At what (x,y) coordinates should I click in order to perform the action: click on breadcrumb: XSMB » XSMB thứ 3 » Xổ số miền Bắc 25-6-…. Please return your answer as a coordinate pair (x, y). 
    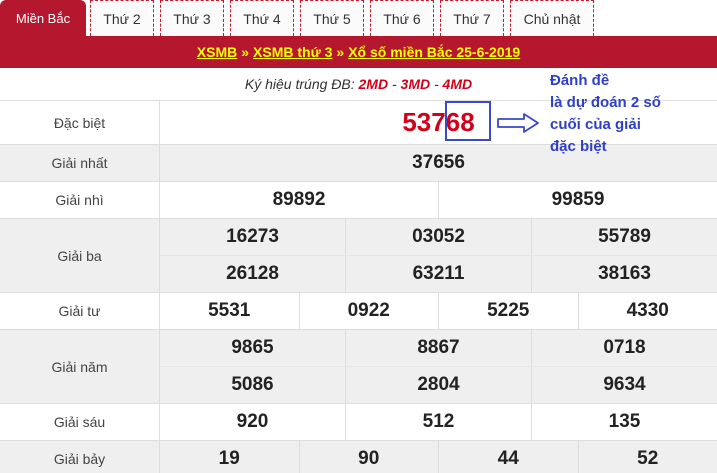
    Looking at the image, I should click on (358, 52).